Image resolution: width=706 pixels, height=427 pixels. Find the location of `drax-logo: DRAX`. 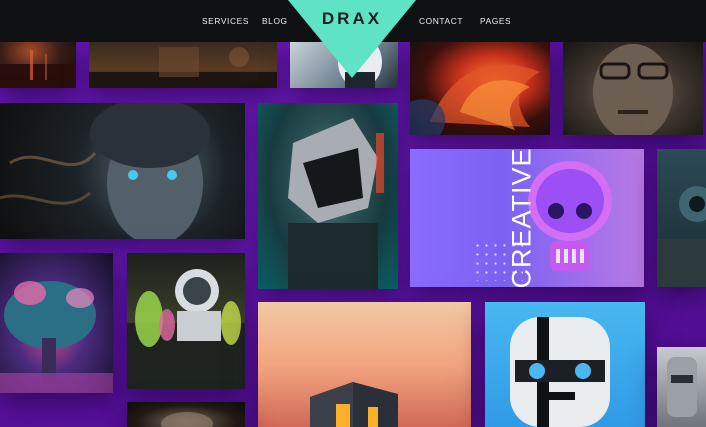

drax-logo: DRAX is located at coordinates (352, 39).